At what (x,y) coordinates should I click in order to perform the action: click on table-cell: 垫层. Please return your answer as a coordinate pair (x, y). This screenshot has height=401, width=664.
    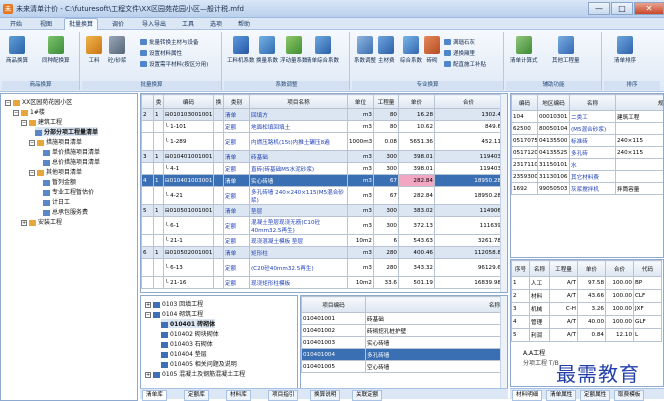
    Looking at the image, I should click on (298, 210).